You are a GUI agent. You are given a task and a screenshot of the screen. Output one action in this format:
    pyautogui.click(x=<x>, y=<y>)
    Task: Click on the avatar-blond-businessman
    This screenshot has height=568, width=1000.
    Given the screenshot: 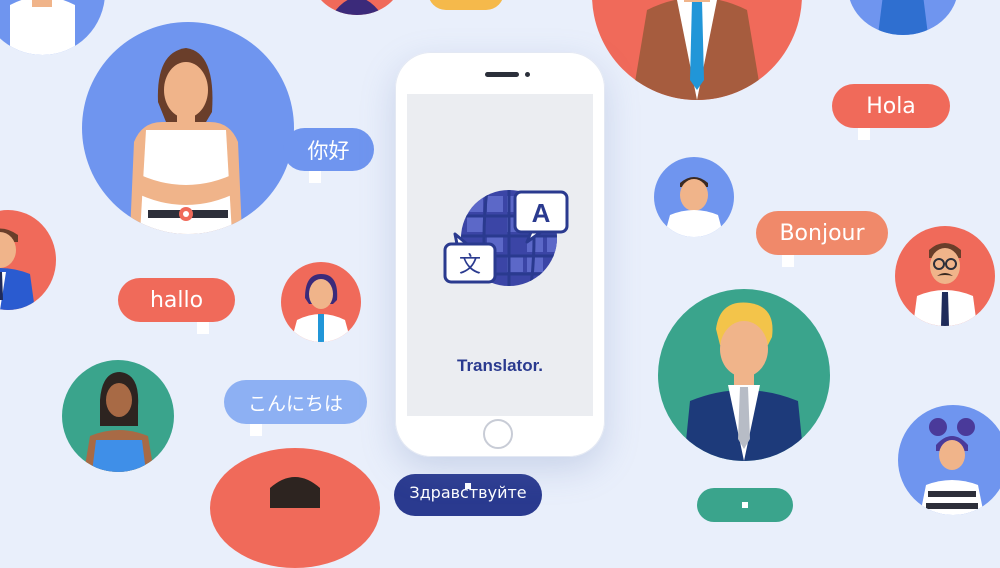 What is the action you would take?
    pyautogui.click(x=744, y=375)
    